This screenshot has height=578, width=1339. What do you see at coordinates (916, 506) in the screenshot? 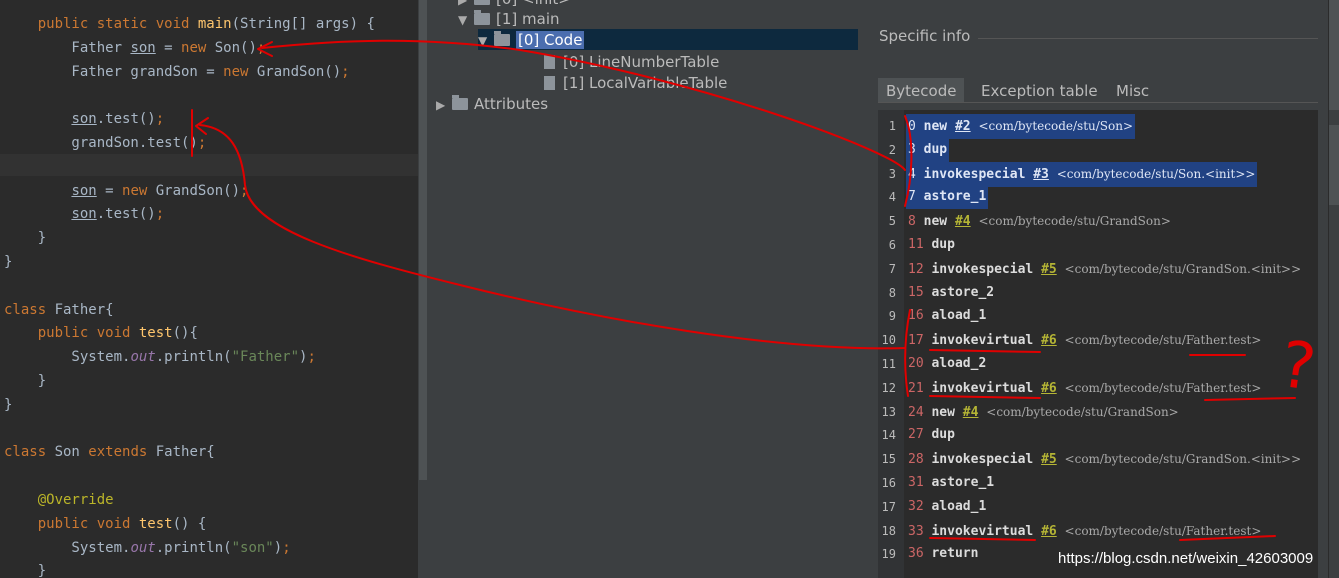
I see `bytecode-offset: 32` at bounding box center [916, 506].